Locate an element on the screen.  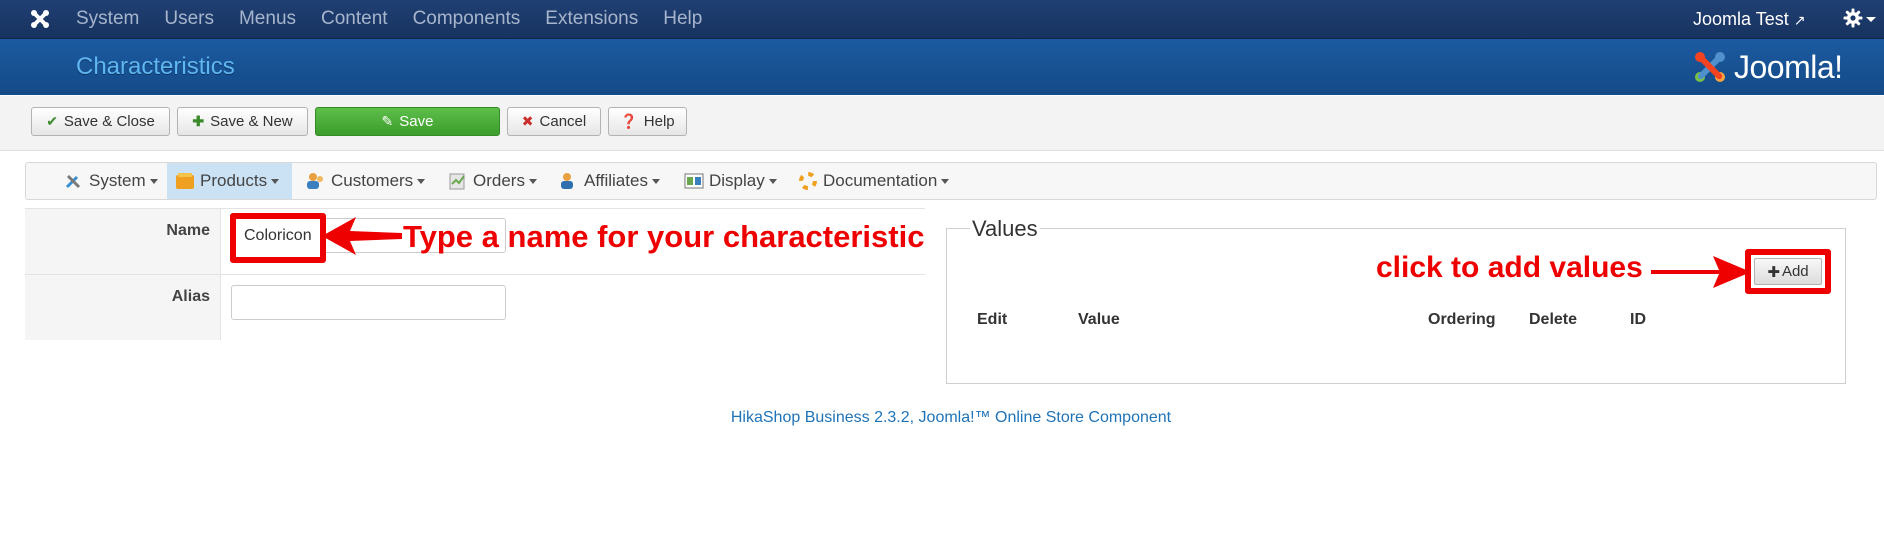
submenu-customers: Customers is located at coordinates (365, 181).